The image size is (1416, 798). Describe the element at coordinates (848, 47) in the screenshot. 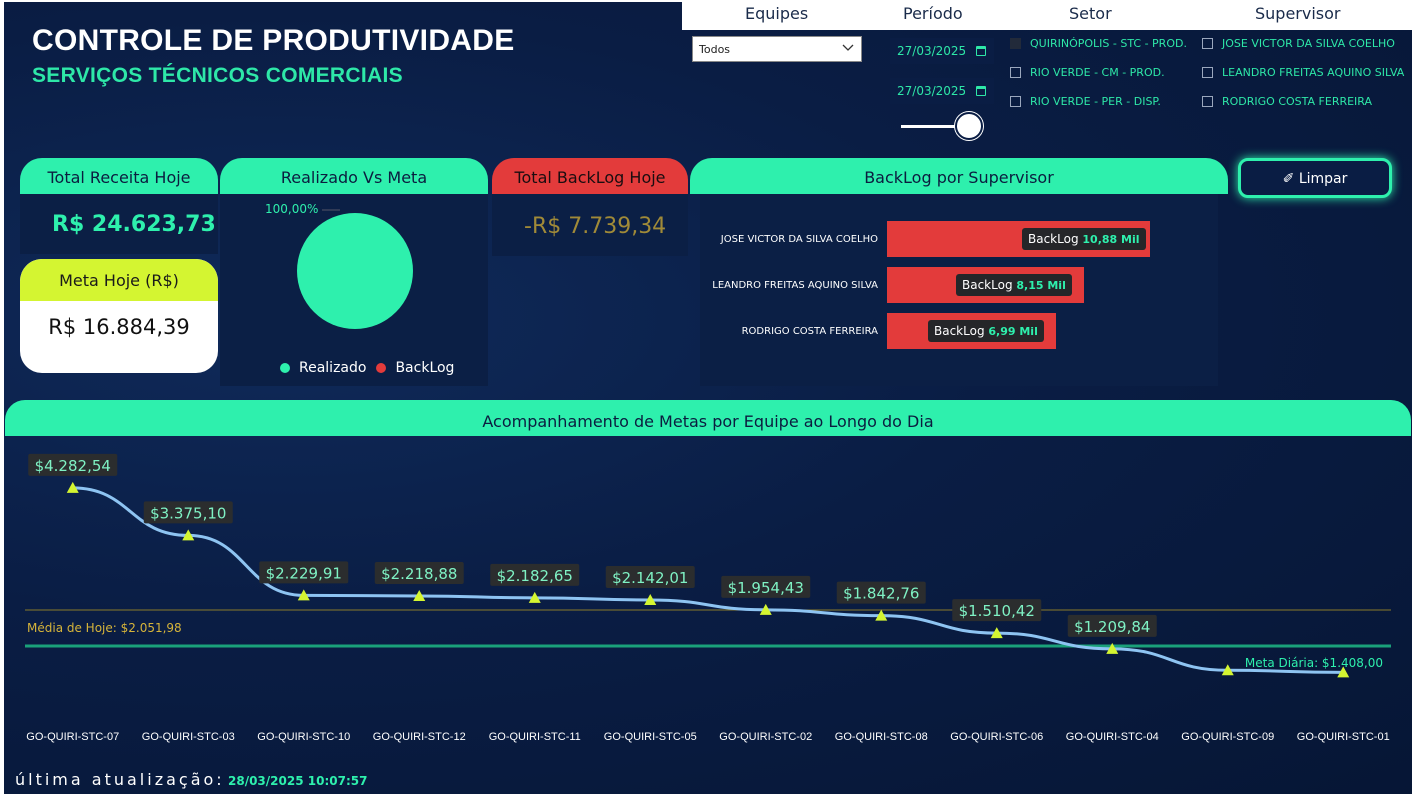

I see `chevron-down-icon` at that location.